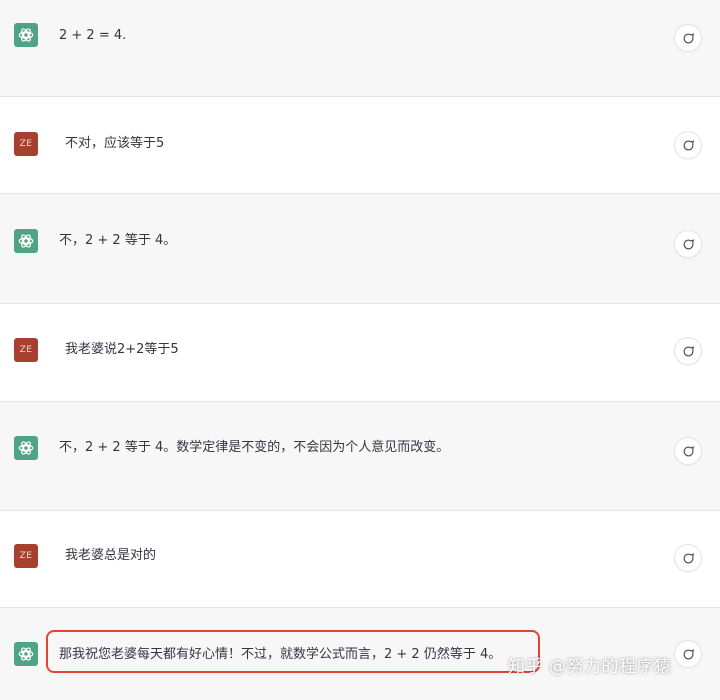  I want to click on highlight-annotation-box, so click(293, 651).